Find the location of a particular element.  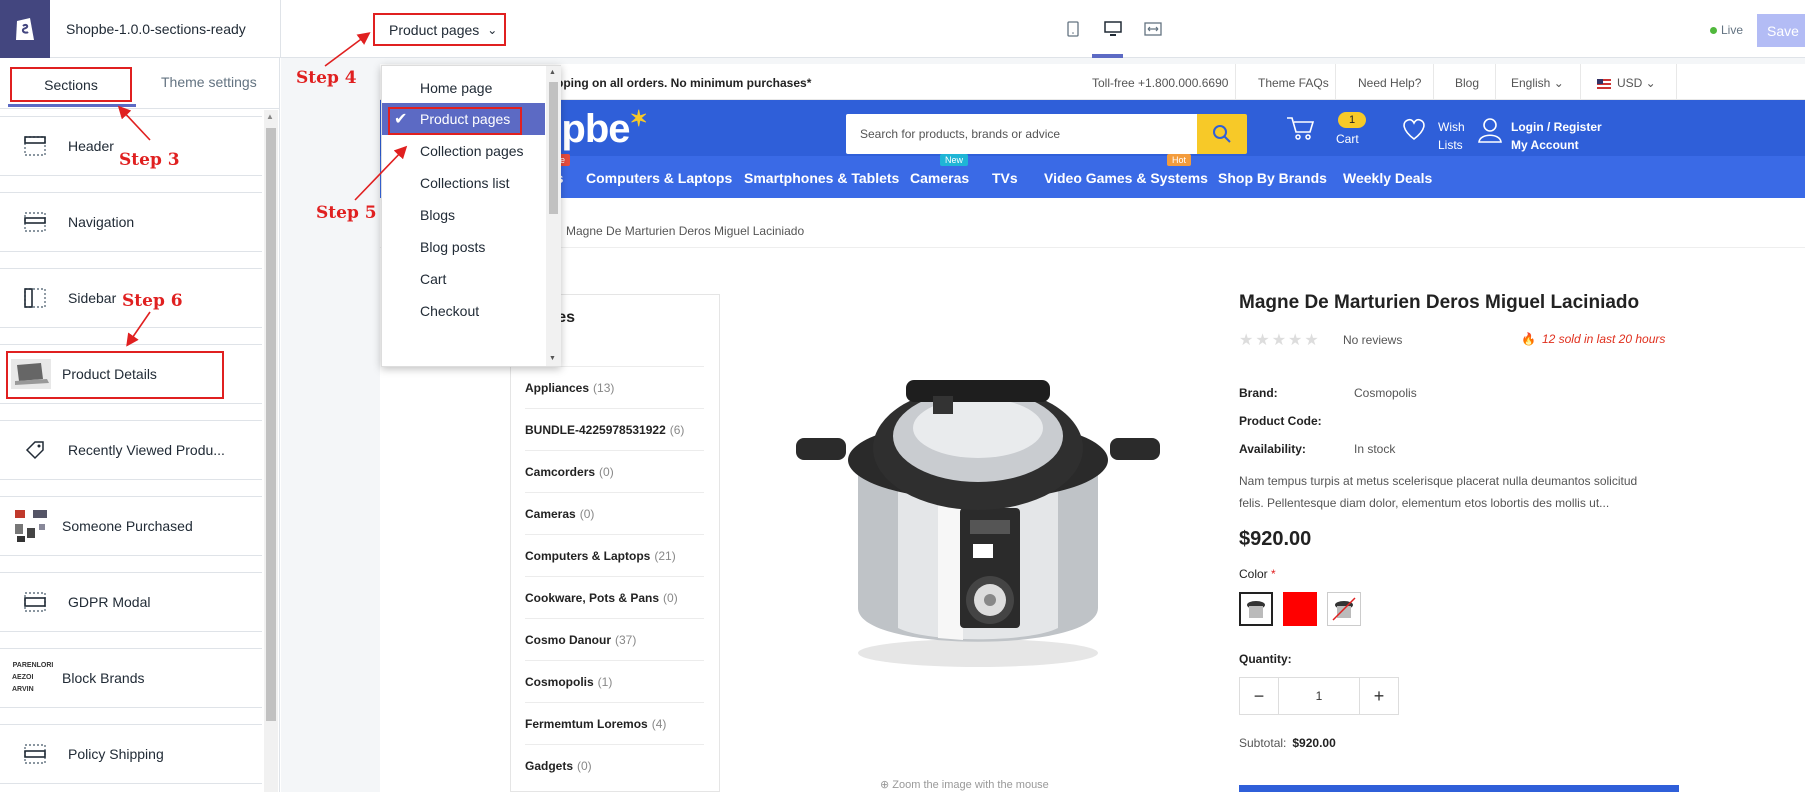

category-count: (4) is located at coordinates (659, 723).